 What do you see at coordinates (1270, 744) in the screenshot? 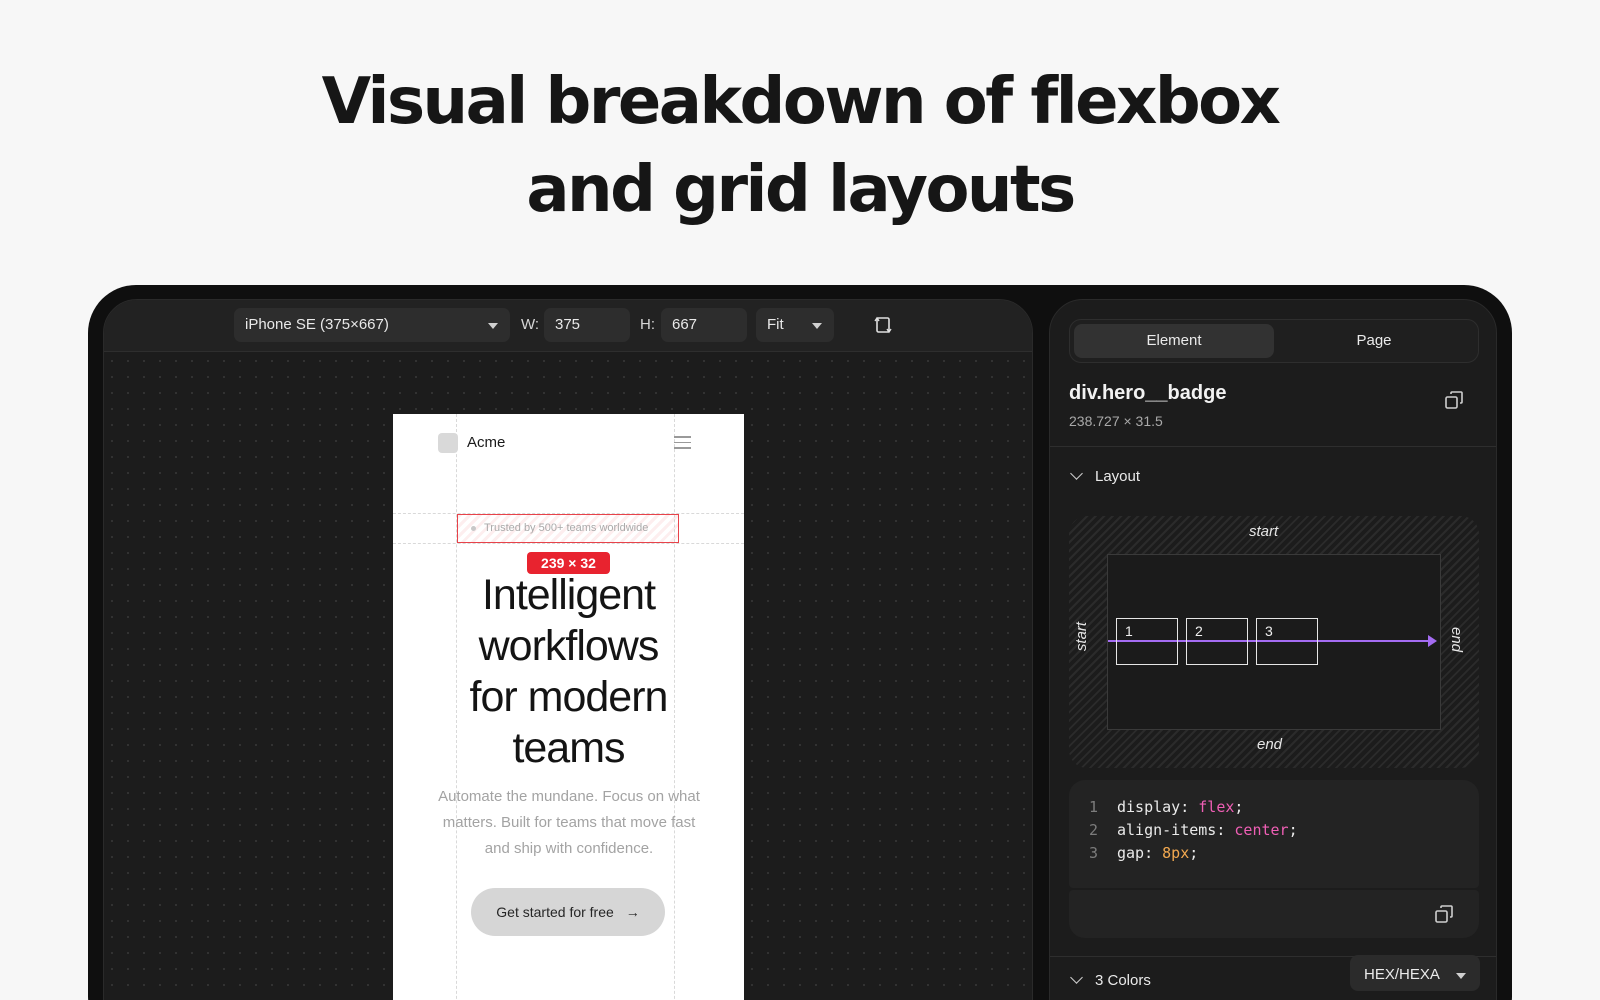
I see `cross-end-label: end` at bounding box center [1270, 744].